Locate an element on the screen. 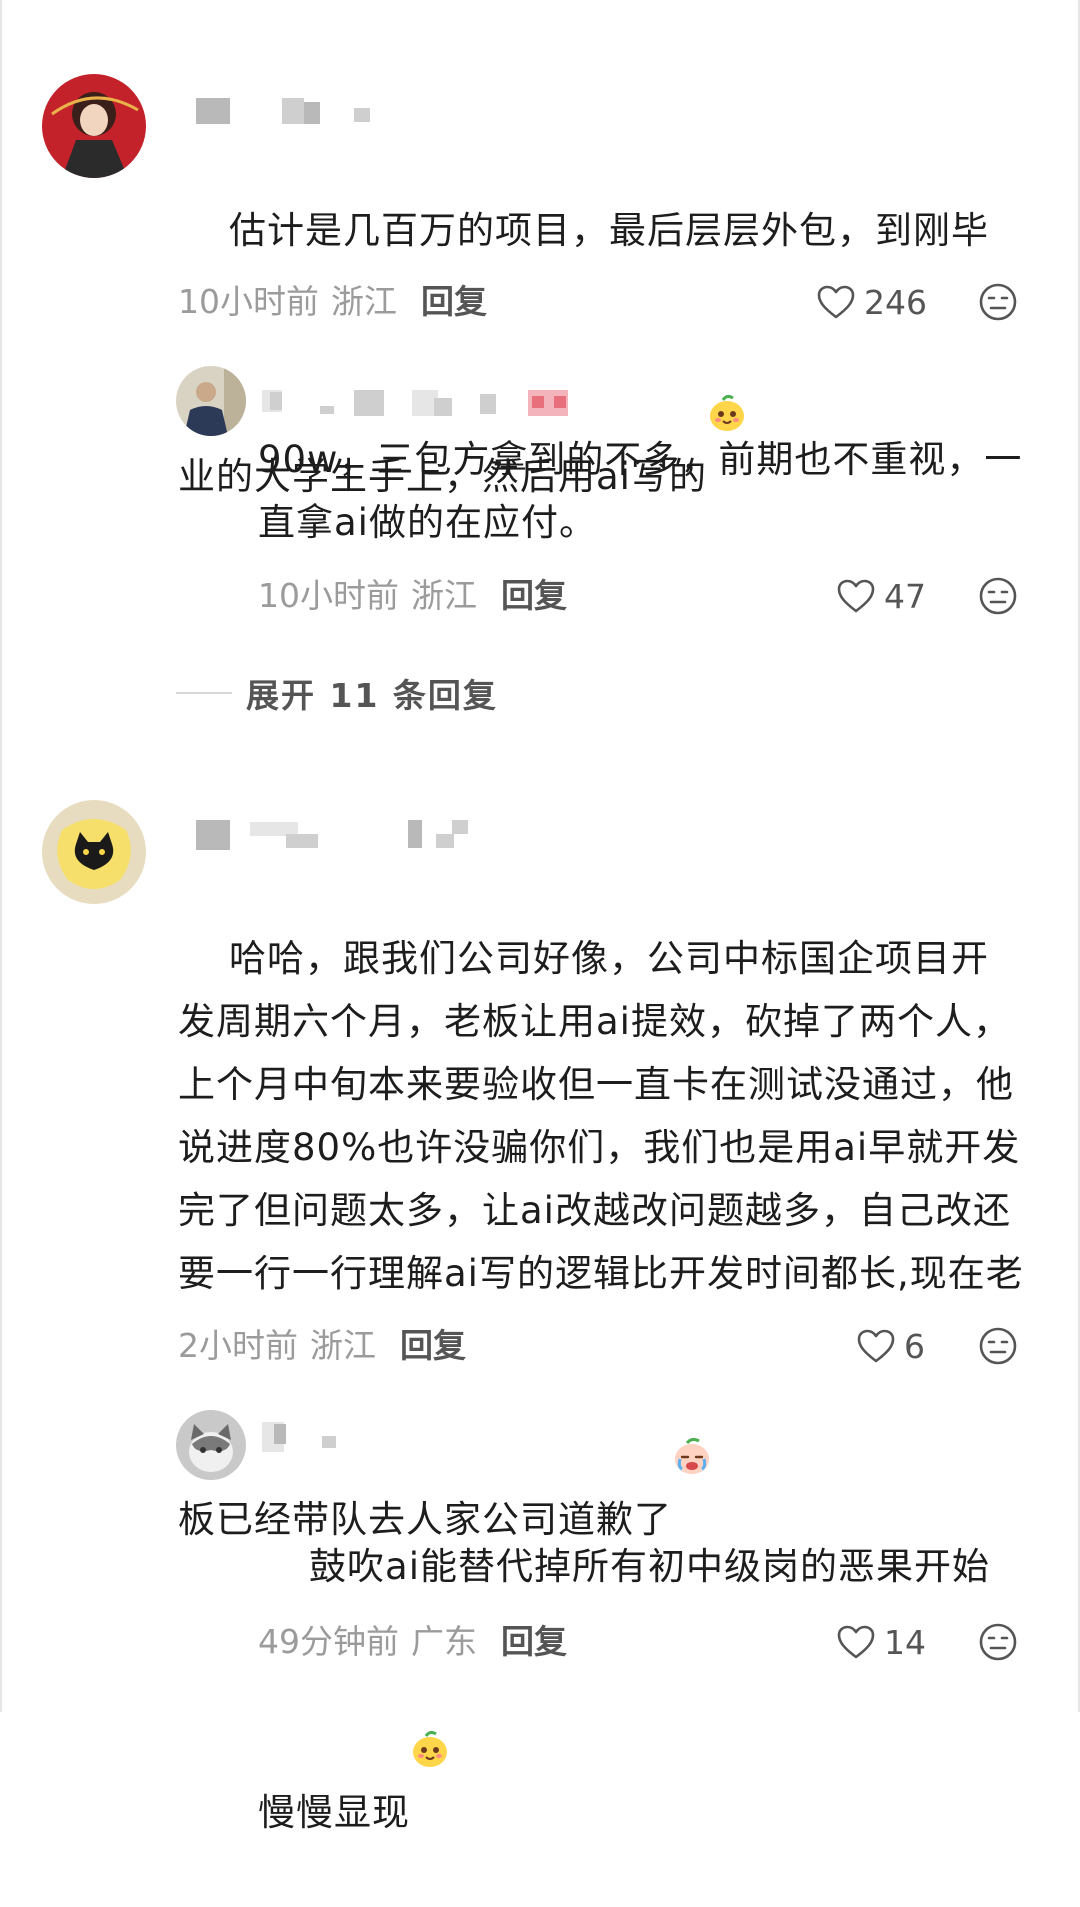 This screenshot has height=1907, width=1080. reply-time: 49分钟前 is located at coordinates (328, 1641).